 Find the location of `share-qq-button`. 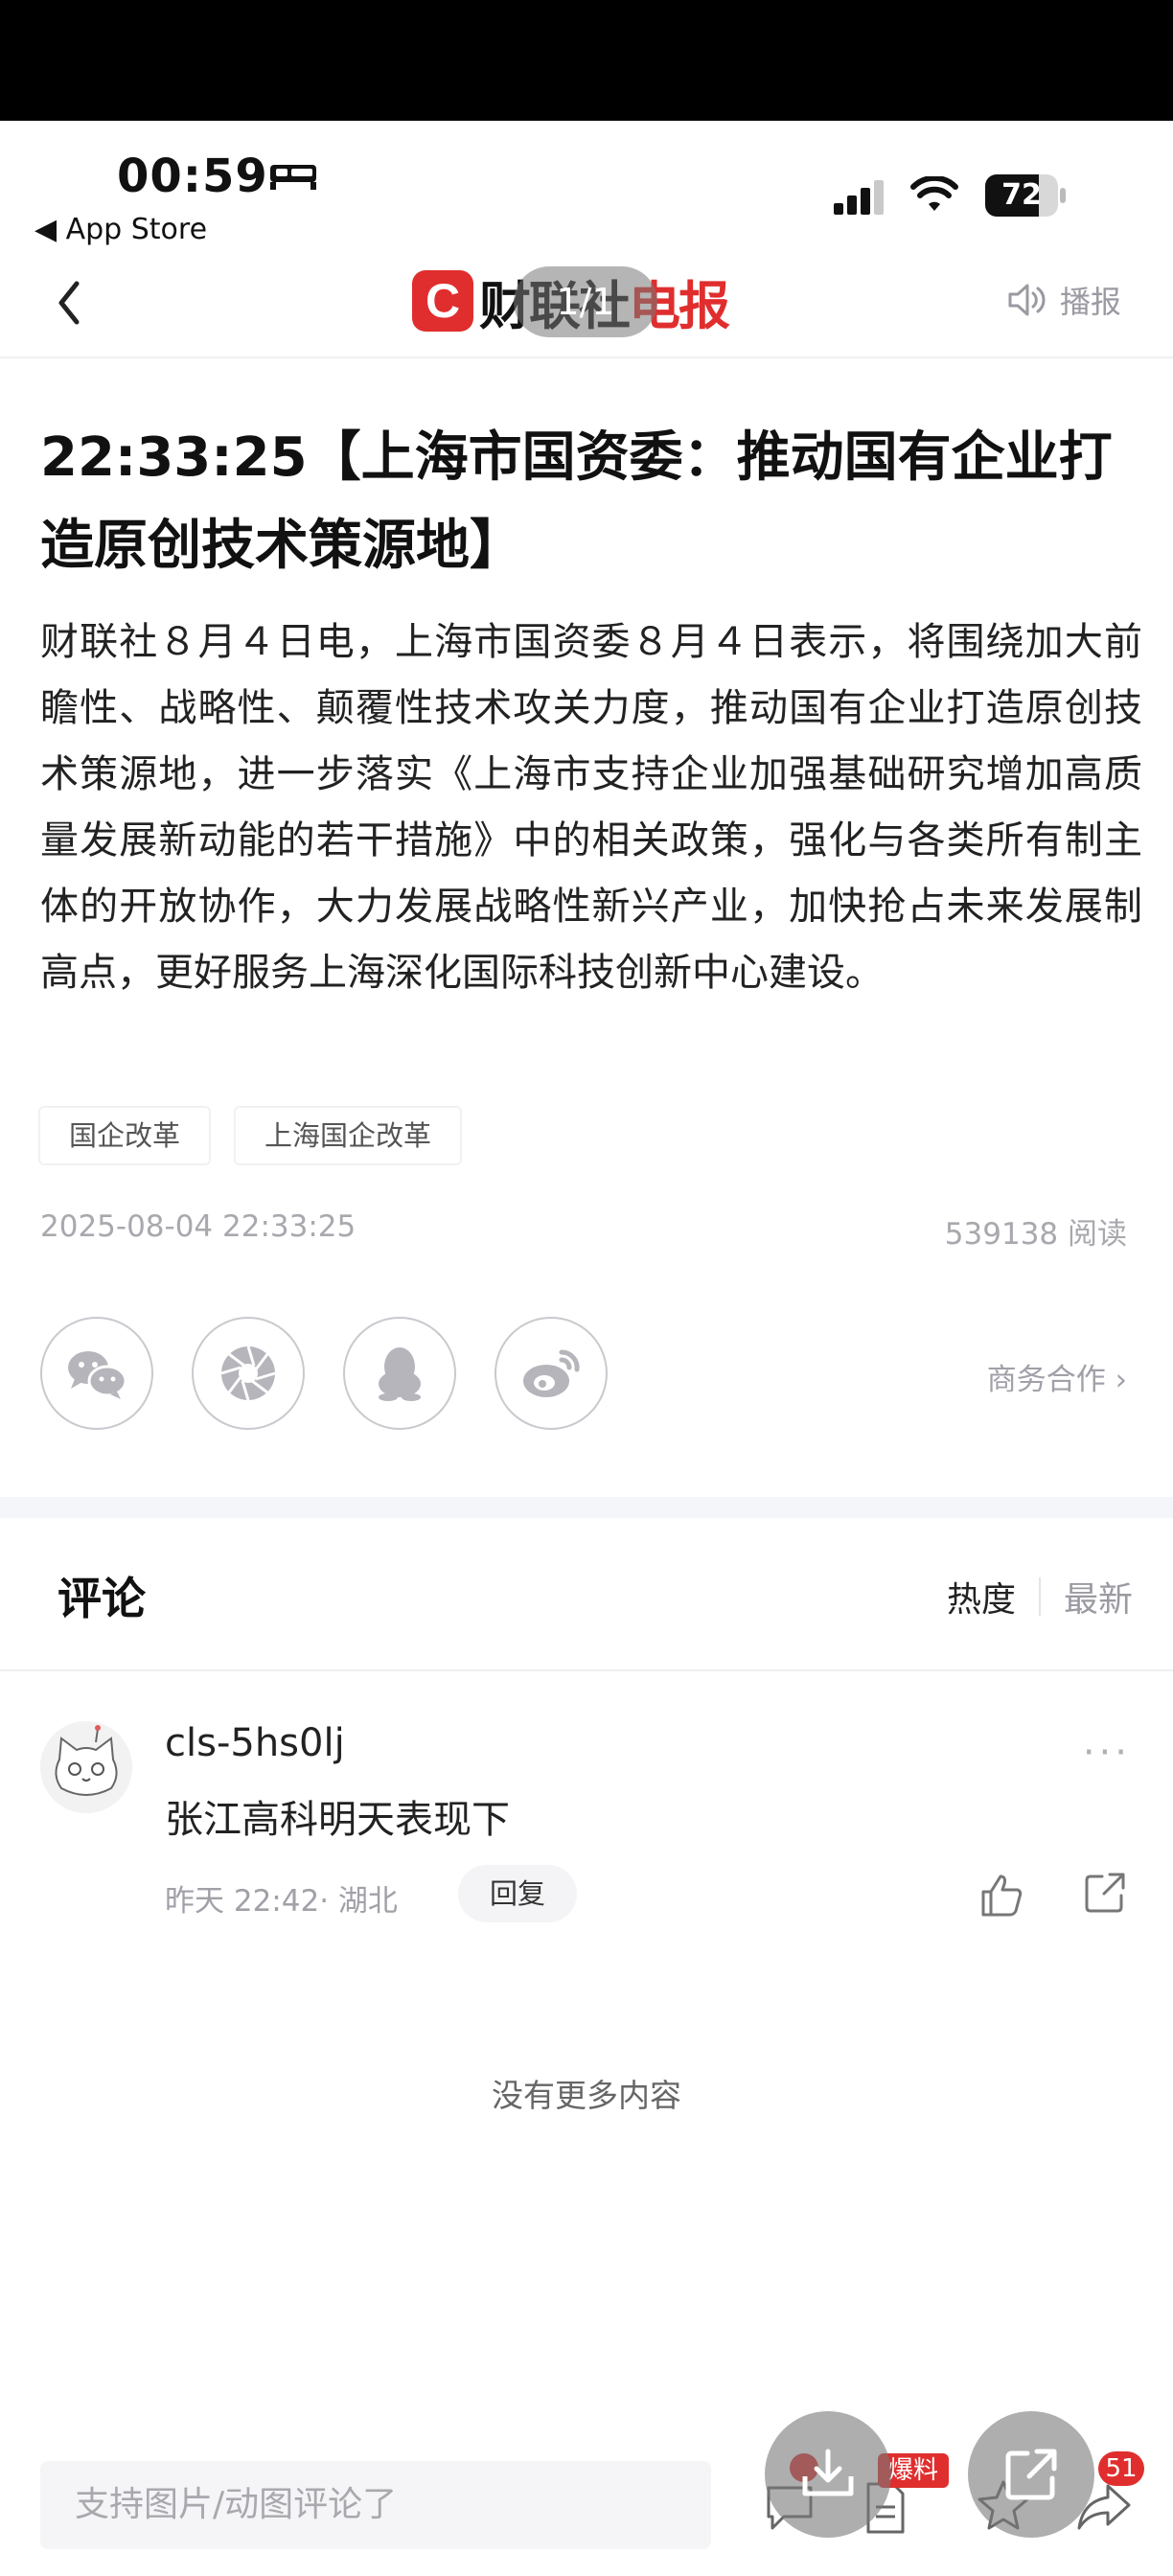

share-qq-button is located at coordinates (399, 1373).